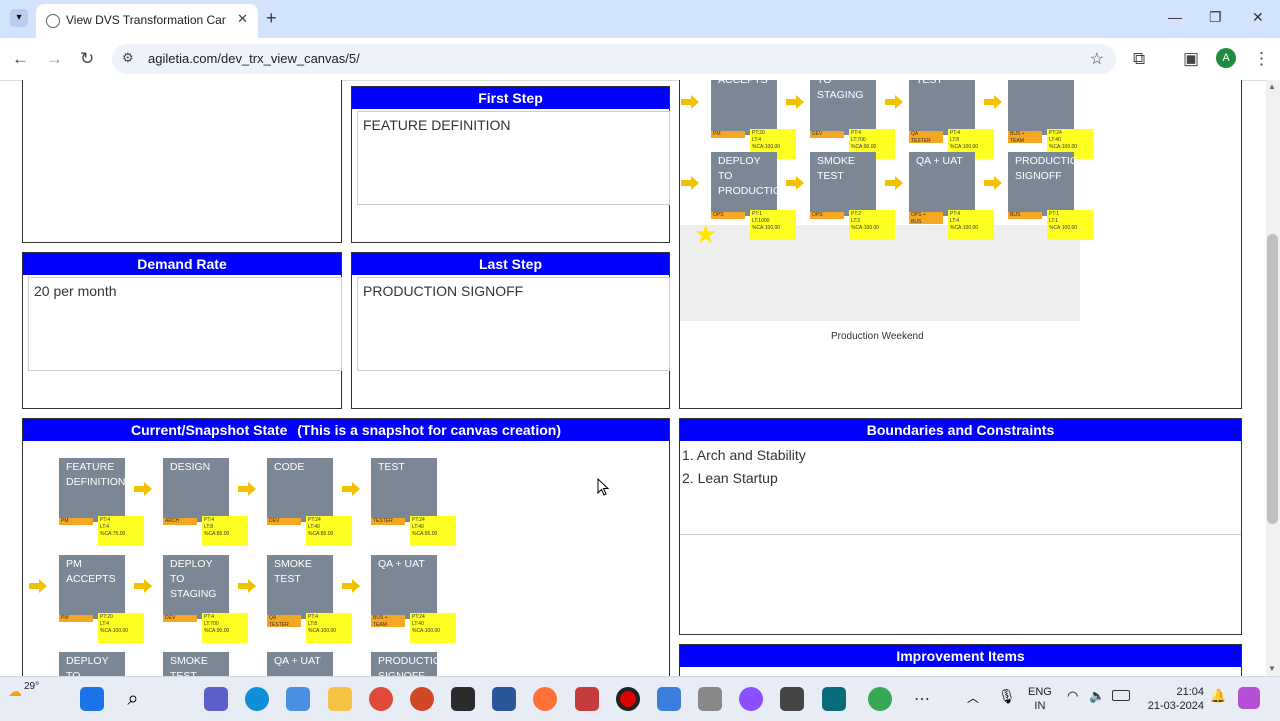 This screenshot has height=721, width=1280. Describe the element at coordinates (92, 587) in the screenshot. I see `process-step: PM ACCEPTS` at that location.